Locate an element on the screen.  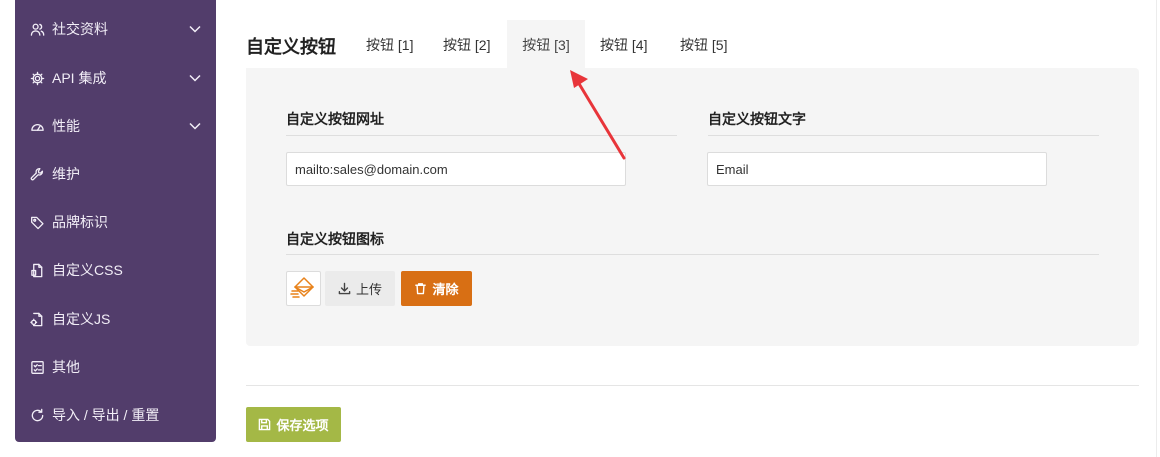
tab-button-1: 按钮 [1] is located at coordinates (389, 44).